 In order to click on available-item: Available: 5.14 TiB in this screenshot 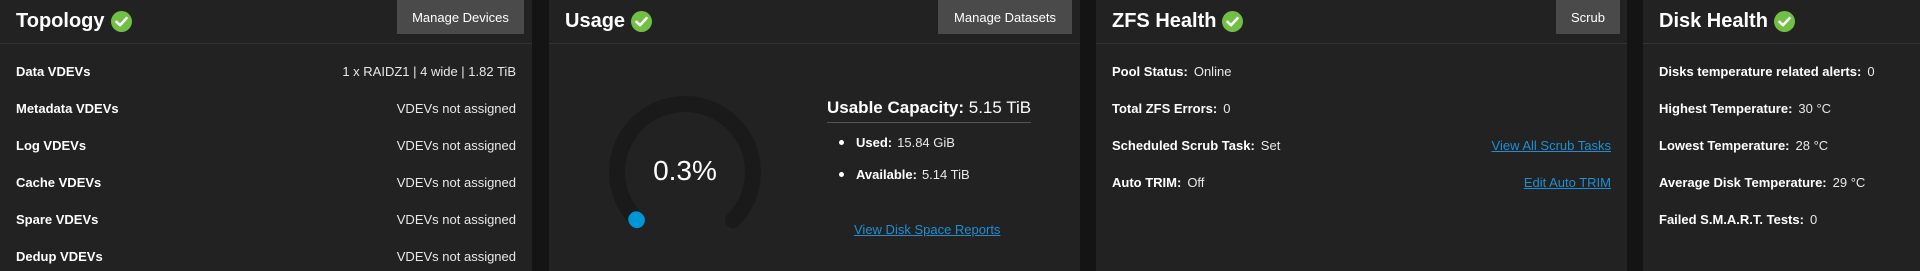, I will do `click(904, 174)`.